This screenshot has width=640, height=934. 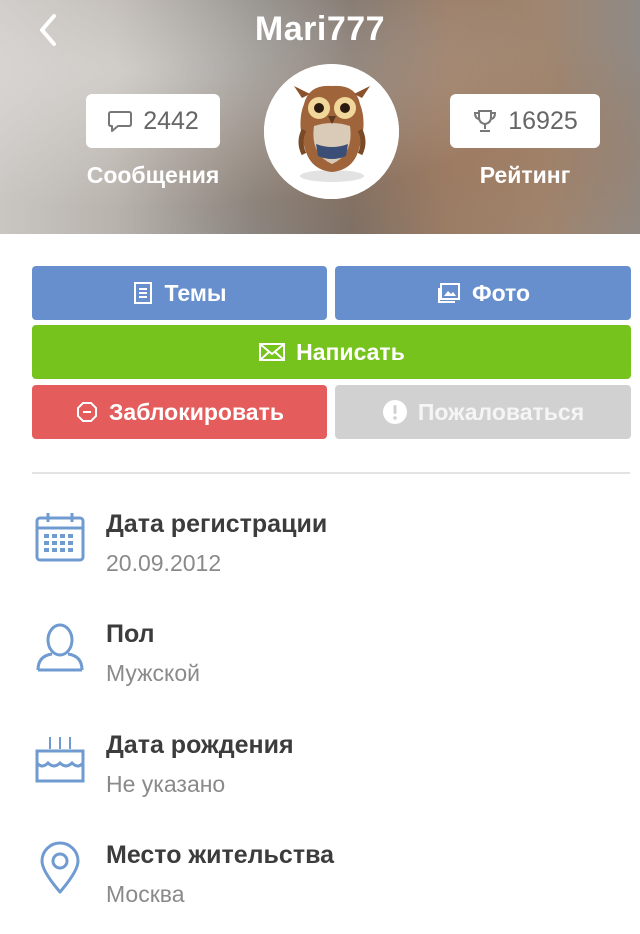 I want to click on chat-bubble-icon, so click(x=120, y=121).